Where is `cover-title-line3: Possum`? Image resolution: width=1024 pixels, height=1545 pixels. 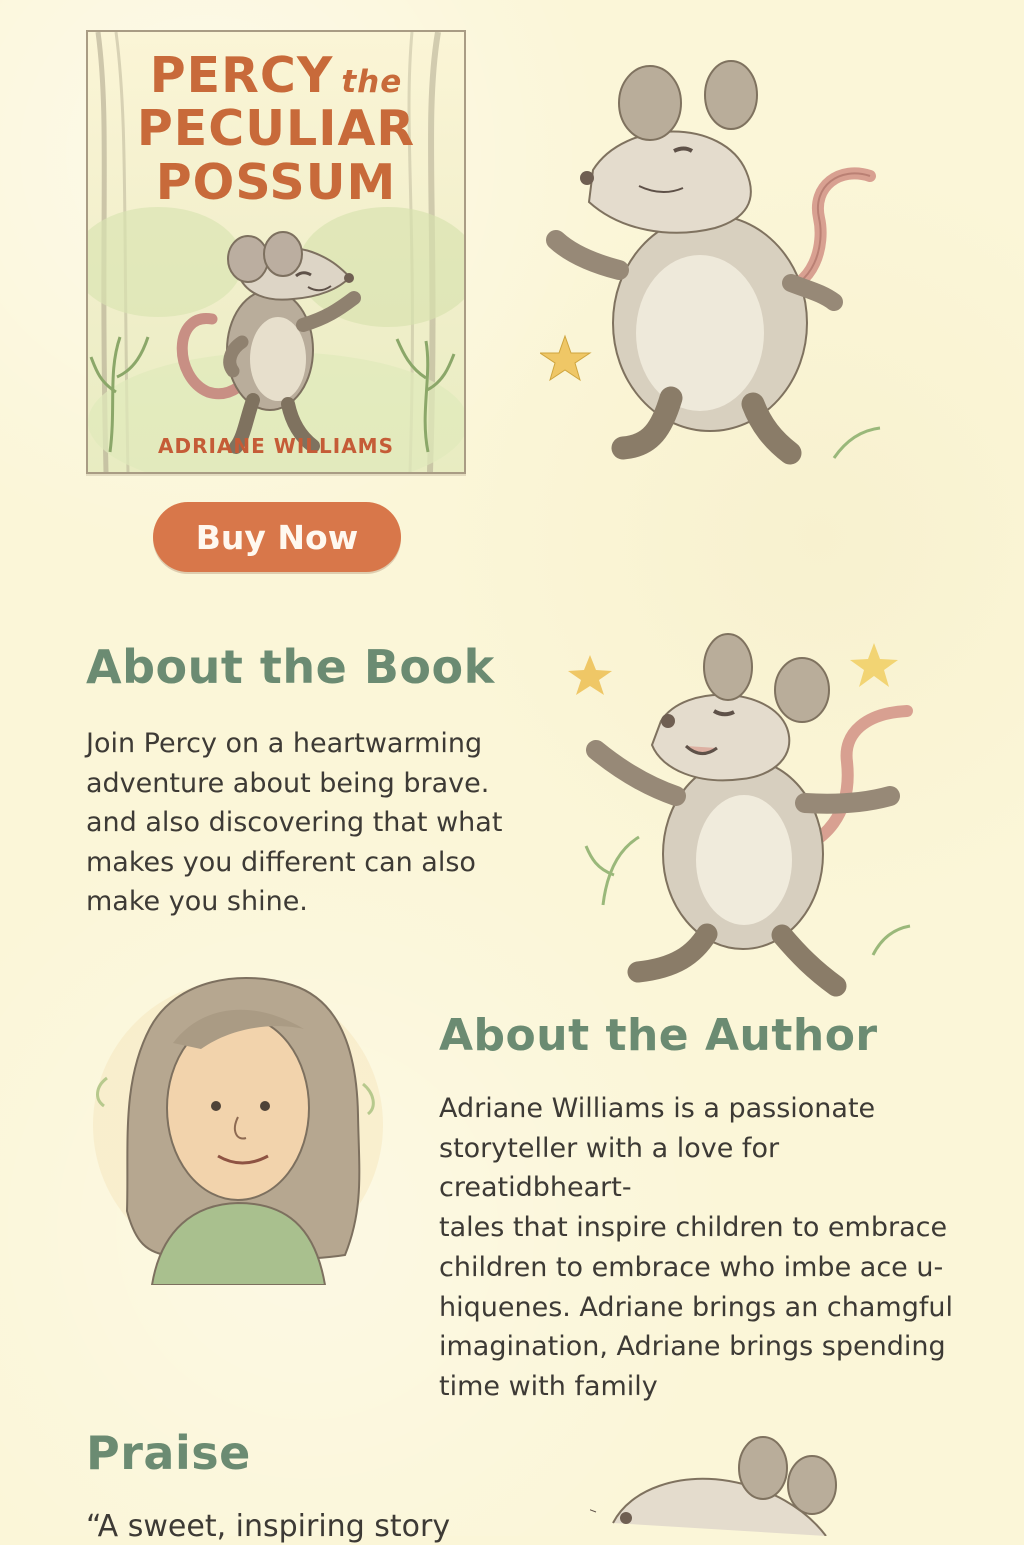
cover-title-line3: Possum is located at coordinates (276, 182).